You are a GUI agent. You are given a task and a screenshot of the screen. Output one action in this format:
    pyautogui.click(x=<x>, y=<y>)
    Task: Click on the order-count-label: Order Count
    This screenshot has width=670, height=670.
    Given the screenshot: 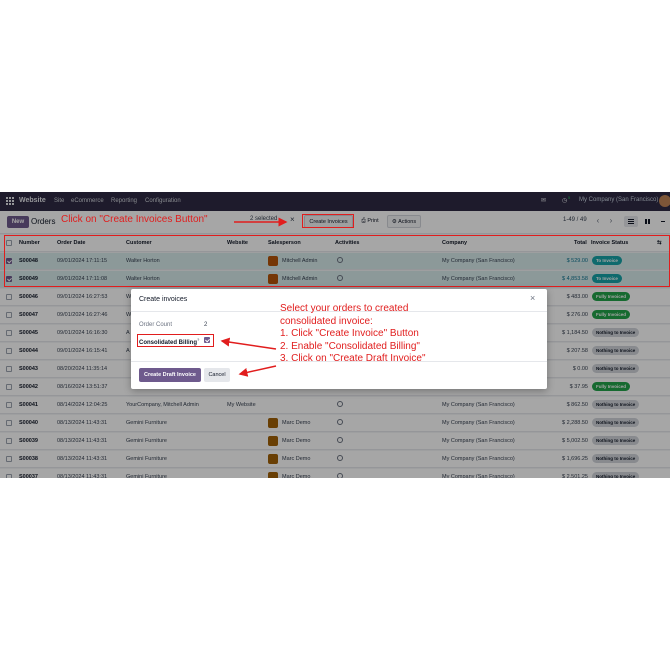 What is the action you would take?
    pyautogui.click(x=156, y=325)
    